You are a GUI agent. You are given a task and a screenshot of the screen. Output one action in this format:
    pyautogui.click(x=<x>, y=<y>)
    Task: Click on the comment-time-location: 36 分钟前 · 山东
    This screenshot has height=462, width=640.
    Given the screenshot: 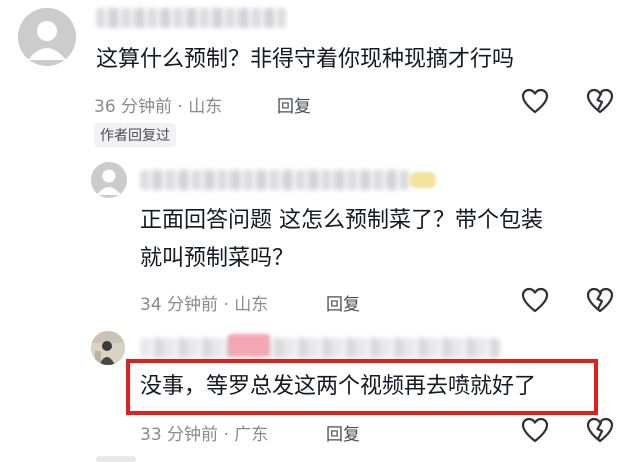 What is the action you would take?
    pyautogui.click(x=158, y=107)
    